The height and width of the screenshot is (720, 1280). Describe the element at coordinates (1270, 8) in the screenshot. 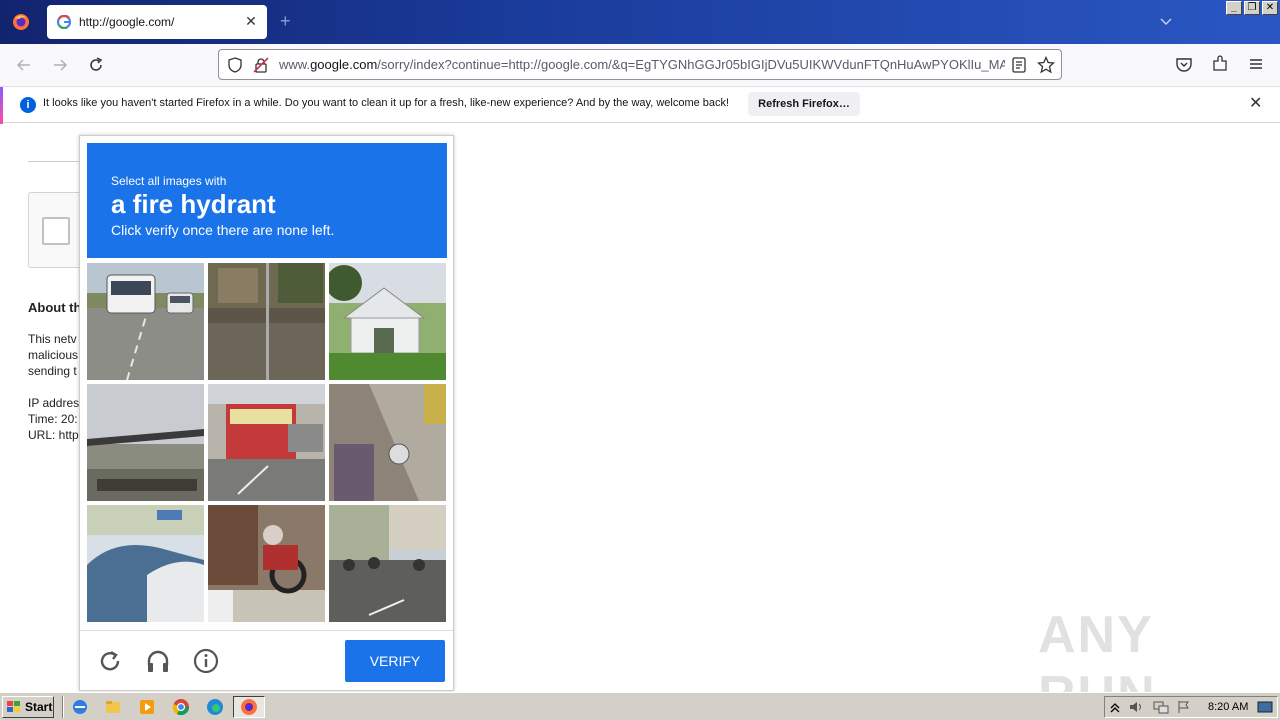

I see `close-window-icon: ✕` at that location.